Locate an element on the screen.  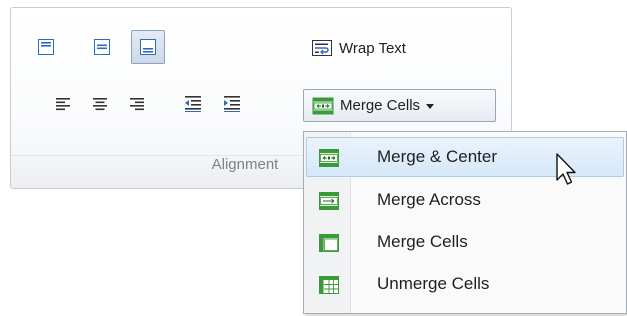
align-bottom-icon is located at coordinates (148, 47).